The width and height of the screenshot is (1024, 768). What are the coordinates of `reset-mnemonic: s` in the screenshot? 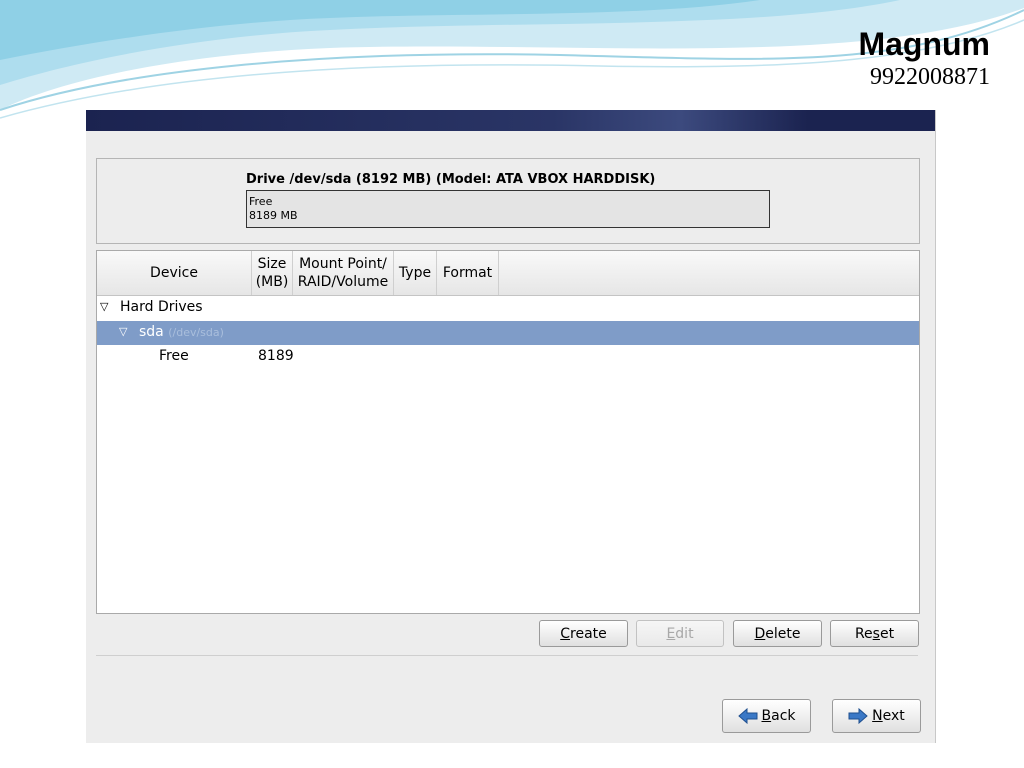 It's located at (876, 633).